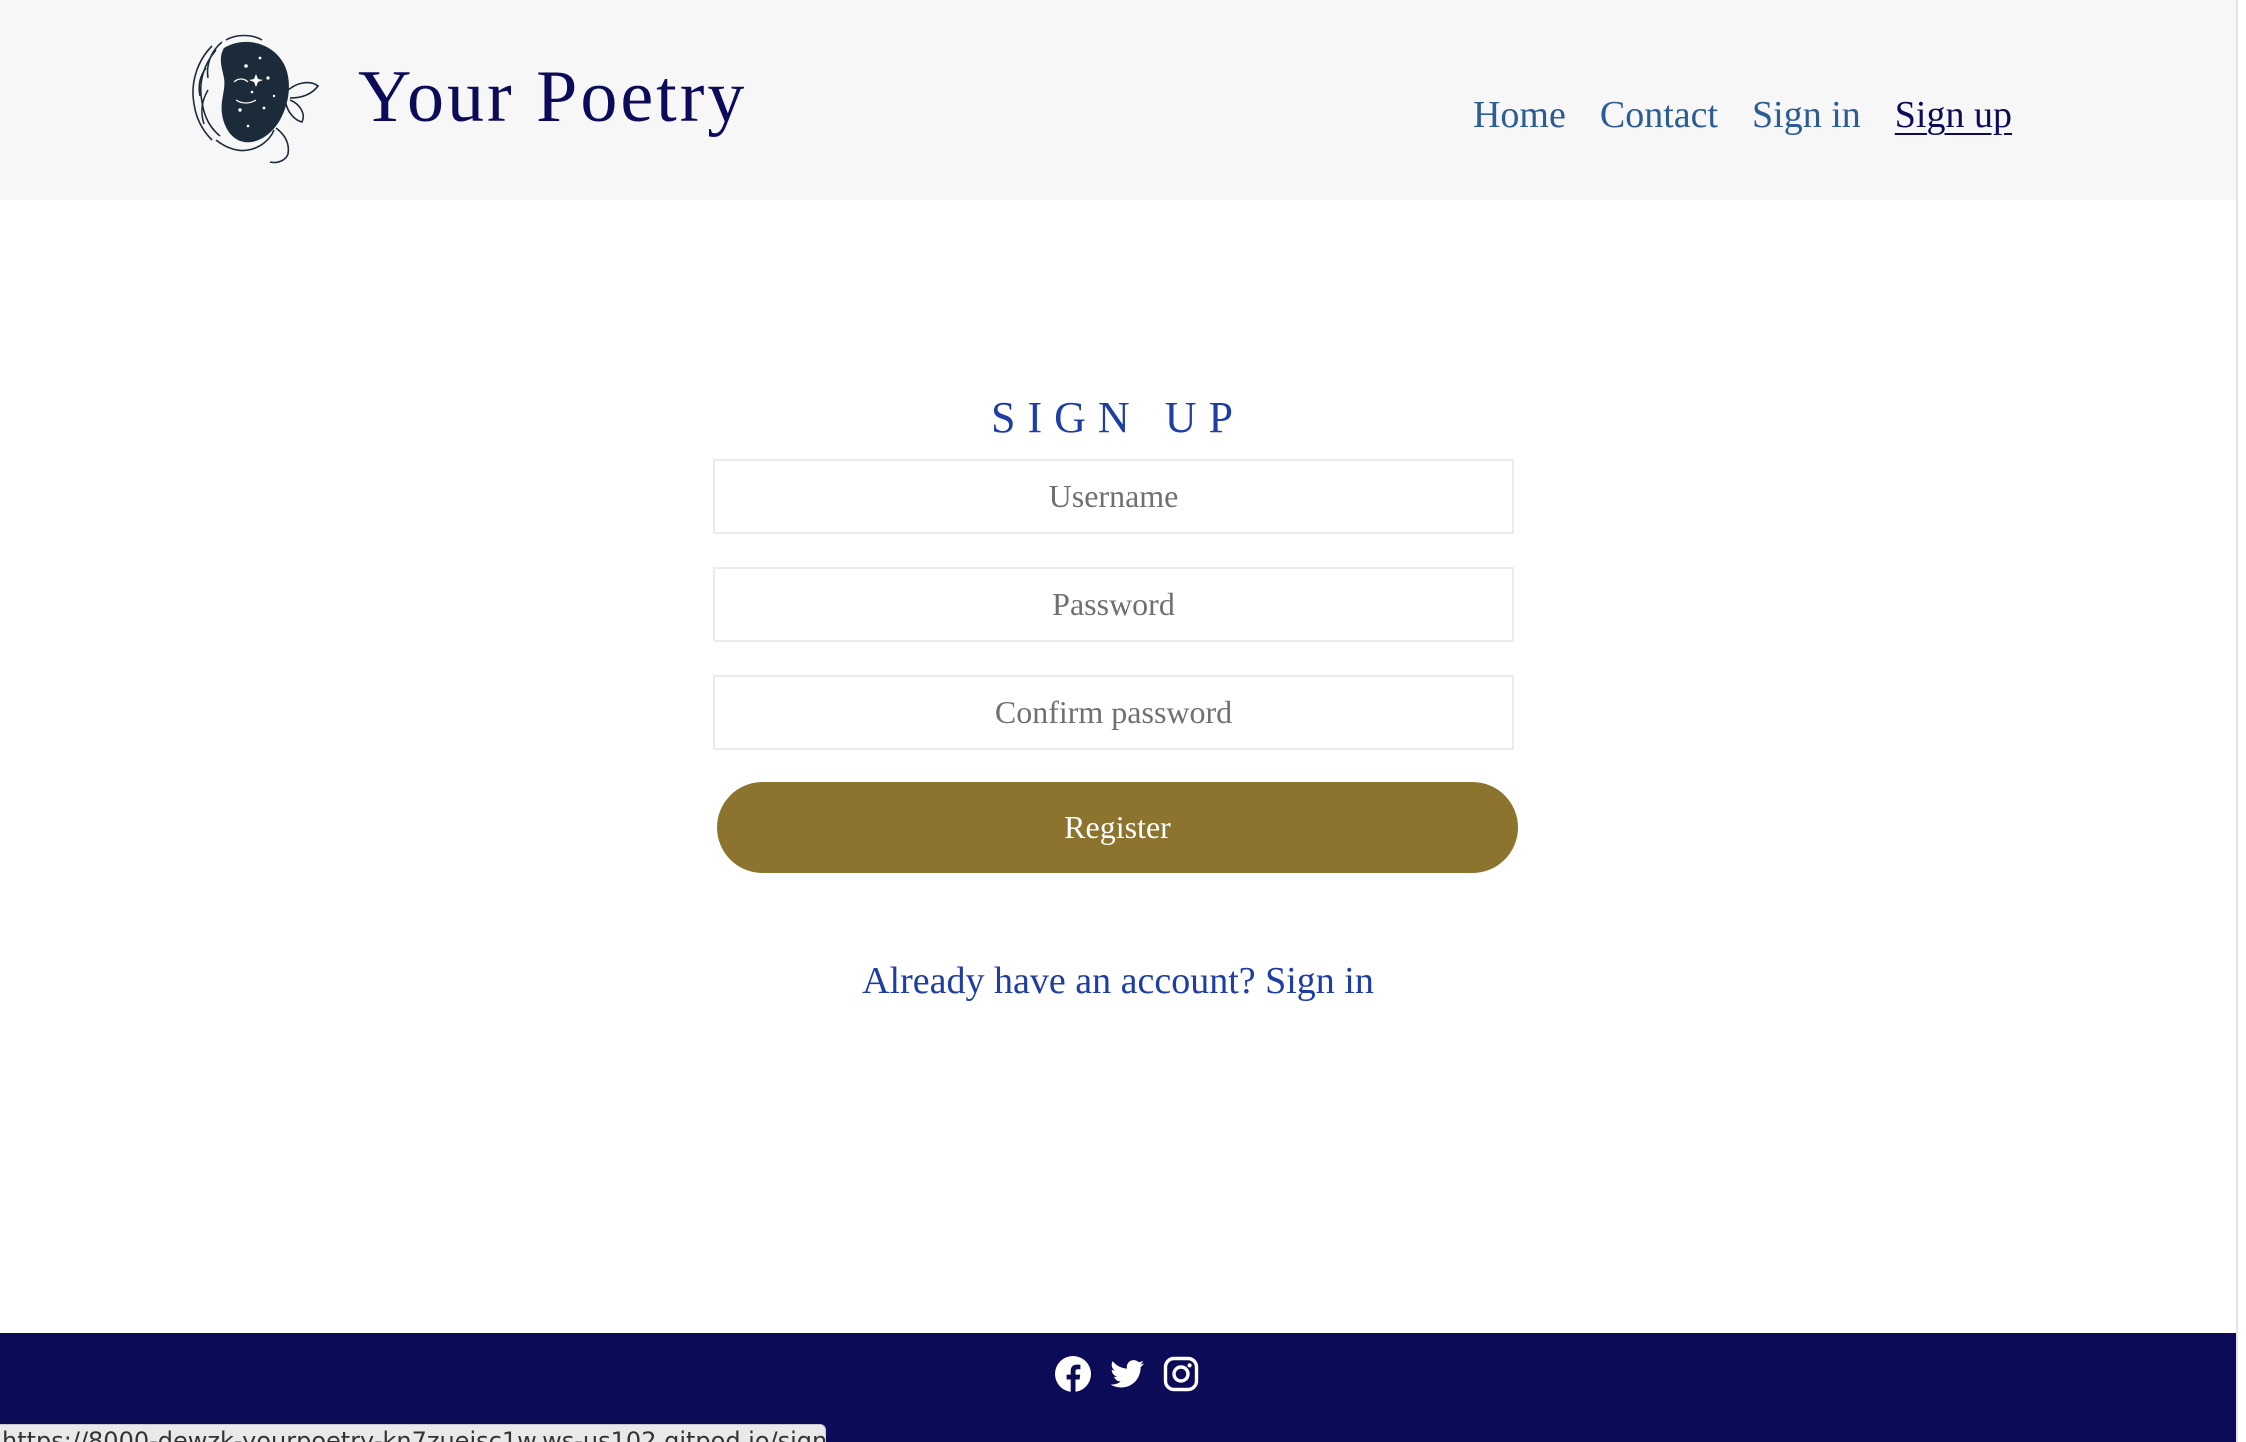  I want to click on site-brand-title: Your Poetry, so click(552, 97).